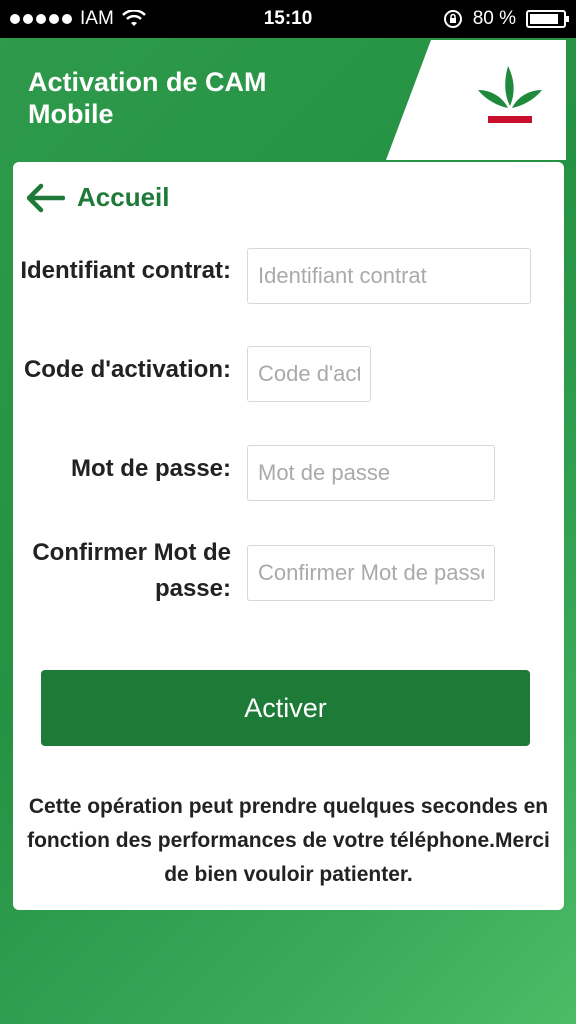 The image size is (576, 1024). What do you see at coordinates (452, 19) in the screenshot?
I see `rotation-lock-icon` at bounding box center [452, 19].